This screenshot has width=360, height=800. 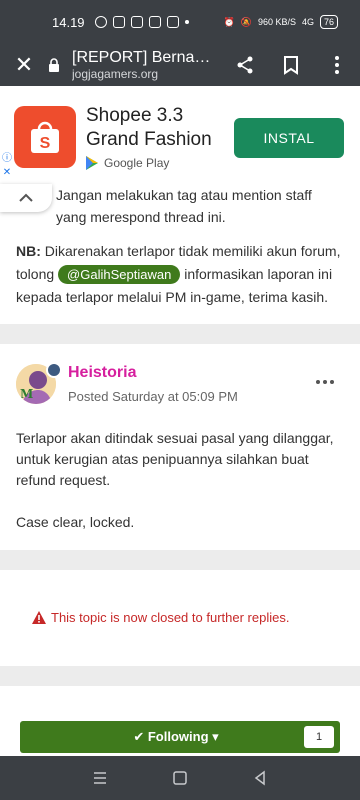 I want to click on nb-label: NB:, so click(x=28, y=251).